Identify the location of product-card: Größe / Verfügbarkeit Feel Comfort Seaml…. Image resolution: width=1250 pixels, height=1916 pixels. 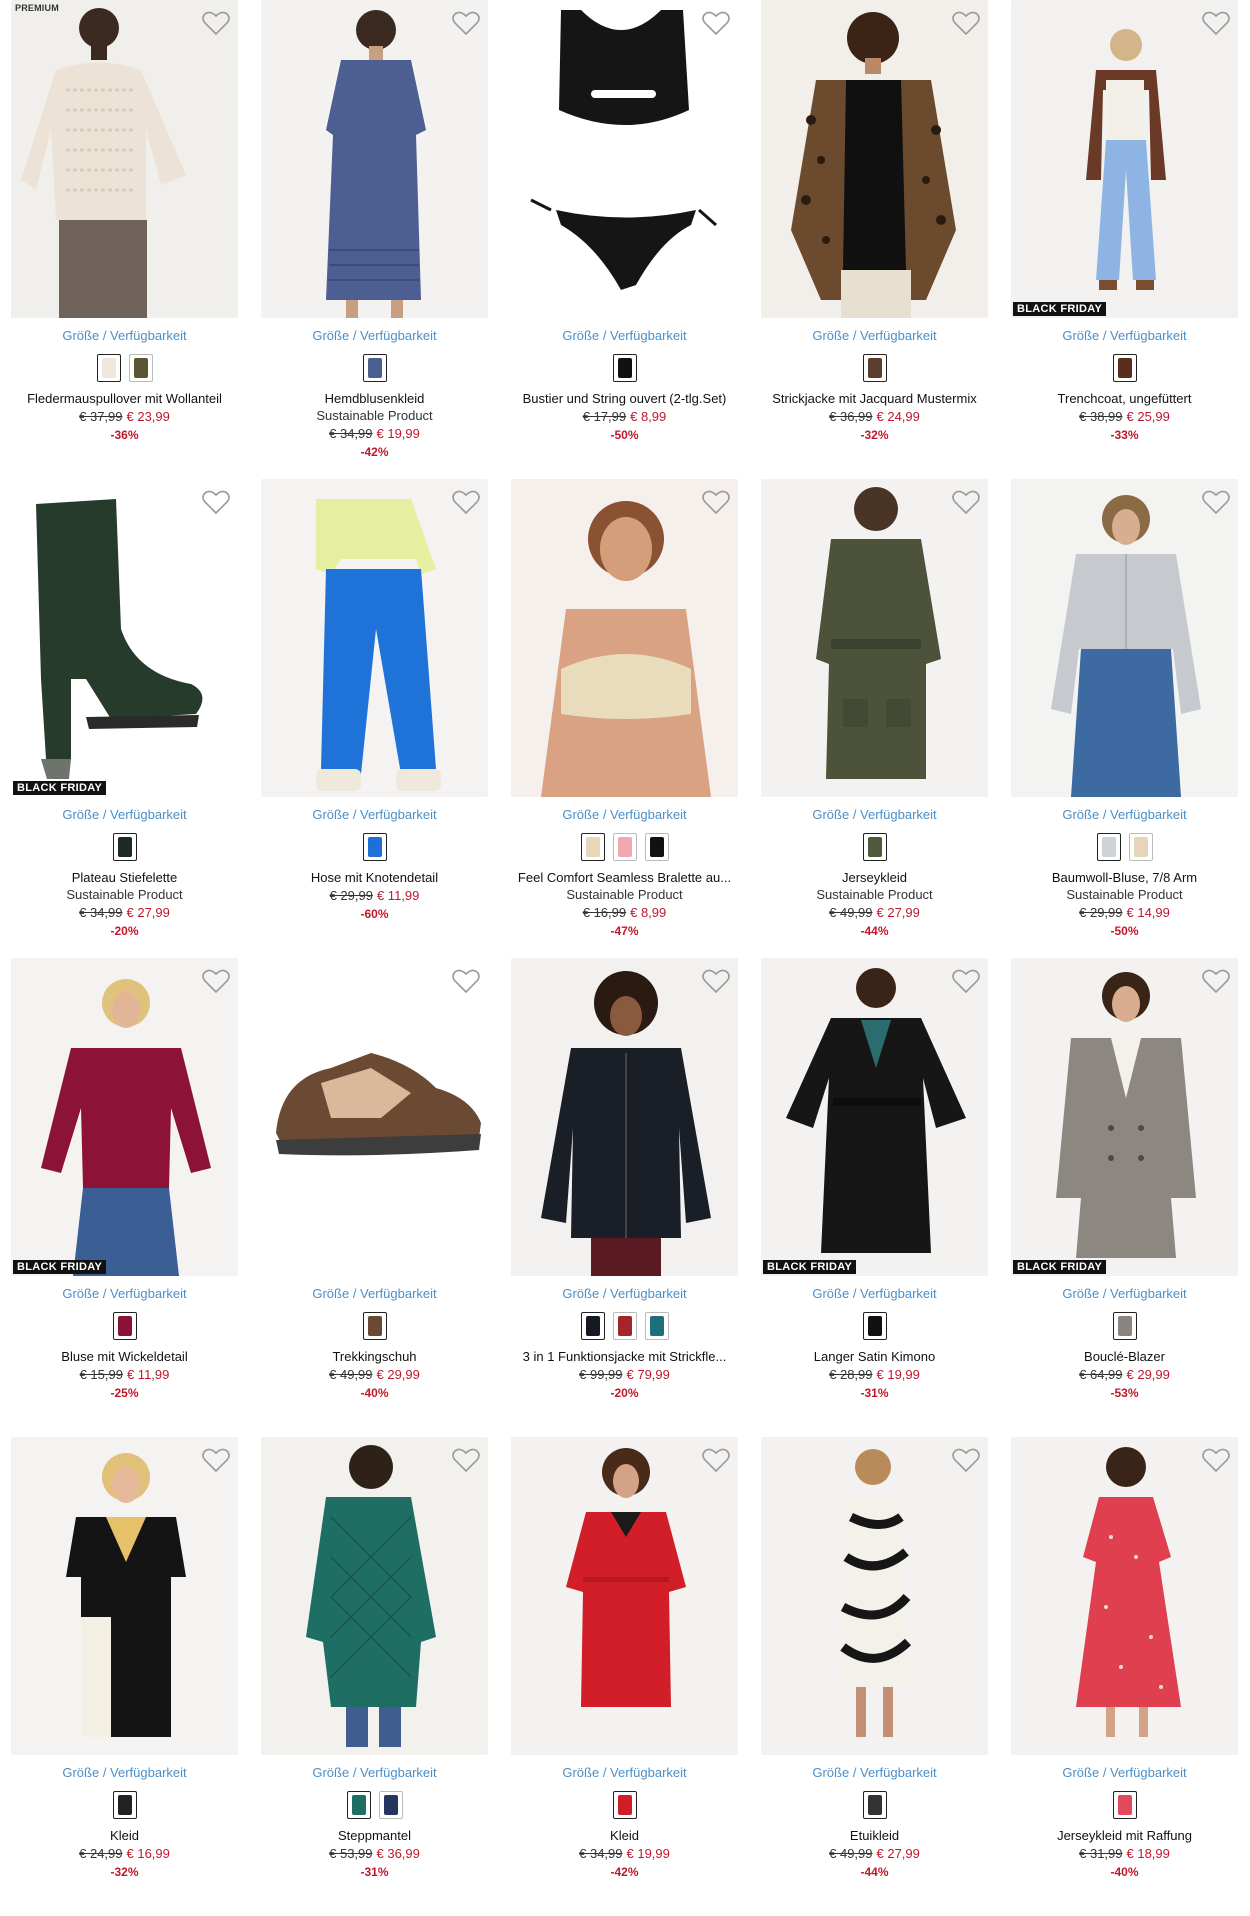
(624, 708).